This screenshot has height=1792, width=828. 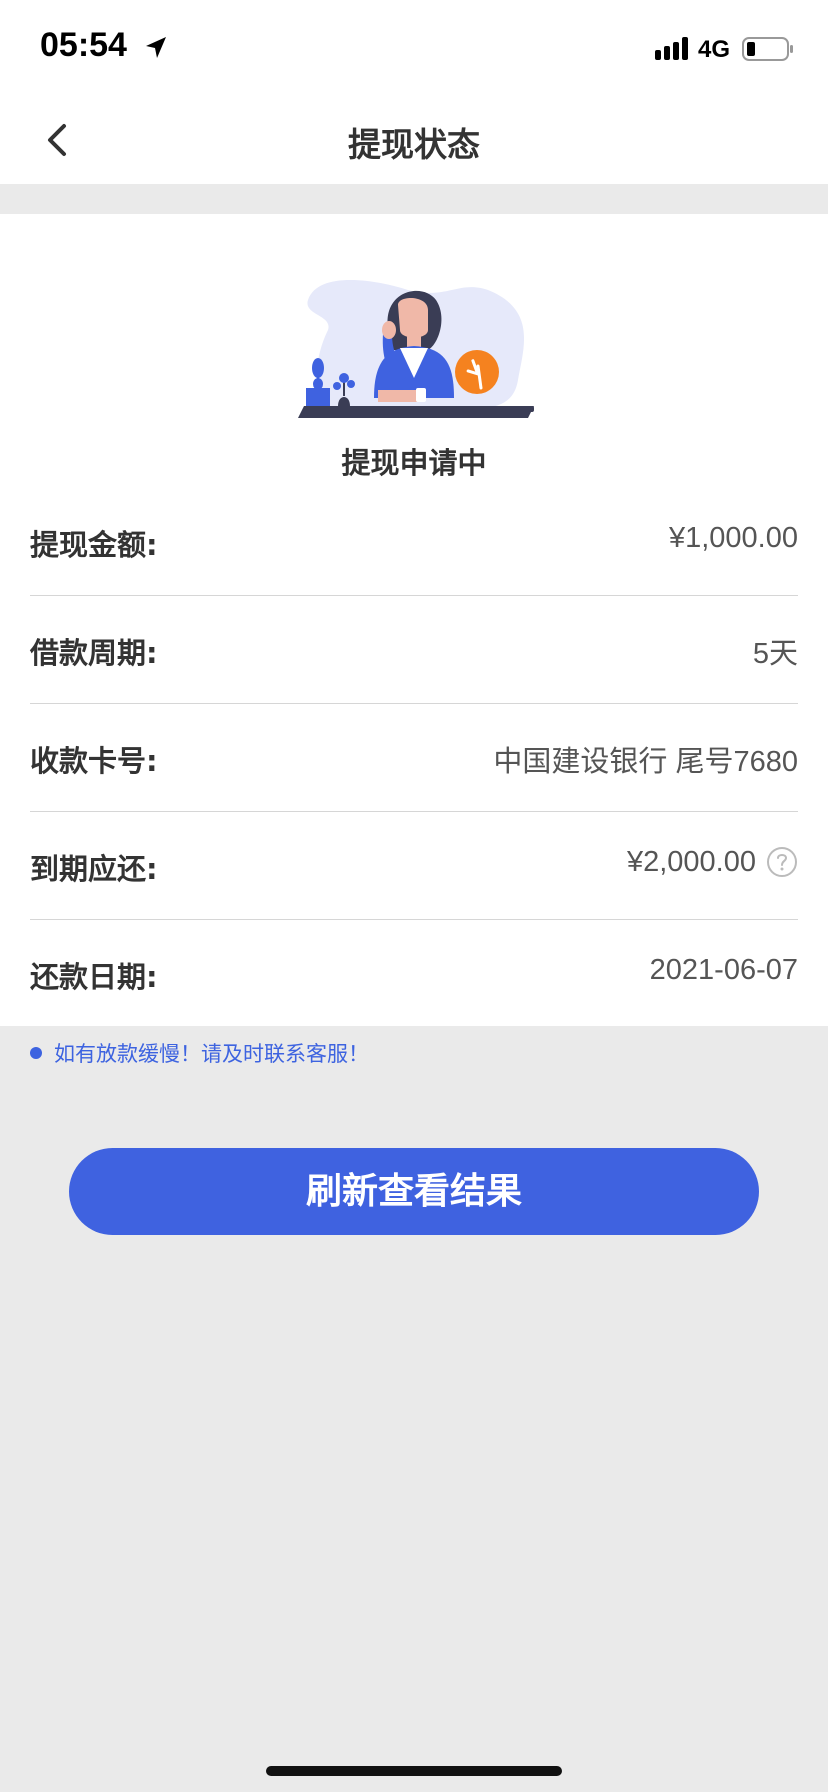 What do you see at coordinates (645, 762) in the screenshot?
I see `detail-value: 中国建设银行 尾号7680` at bounding box center [645, 762].